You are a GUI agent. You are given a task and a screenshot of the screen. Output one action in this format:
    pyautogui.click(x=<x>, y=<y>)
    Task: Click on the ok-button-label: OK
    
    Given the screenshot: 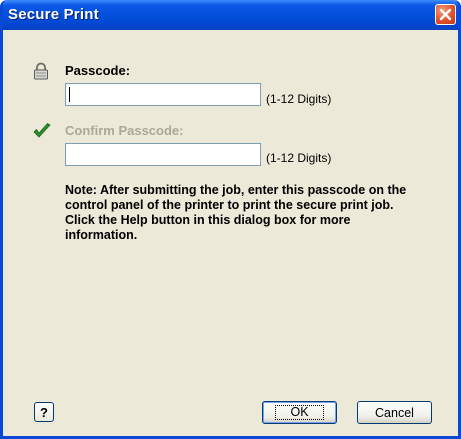 What is the action you would take?
    pyautogui.click(x=299, y=412)
    